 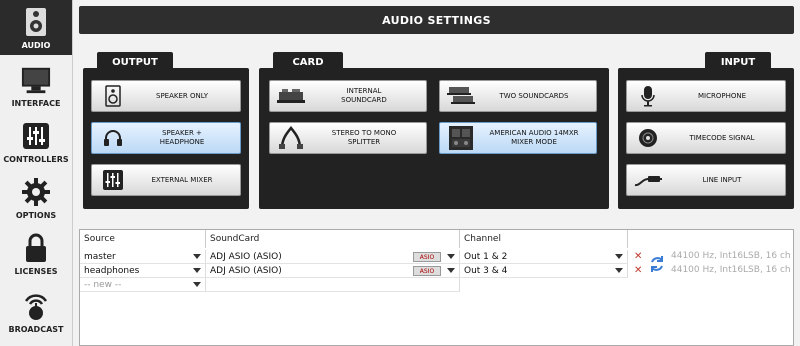 What do you see at coordinates (486, 257) in the screenshot?
I see `channel-value: Out 1 & 2` at bounding box center [486, 257].